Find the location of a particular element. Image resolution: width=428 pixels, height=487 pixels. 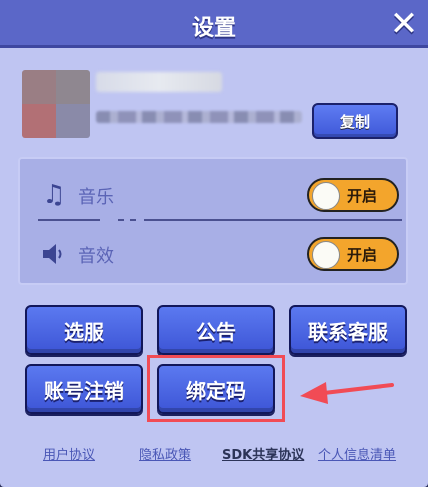

divider is located at coordinates (220, 220).